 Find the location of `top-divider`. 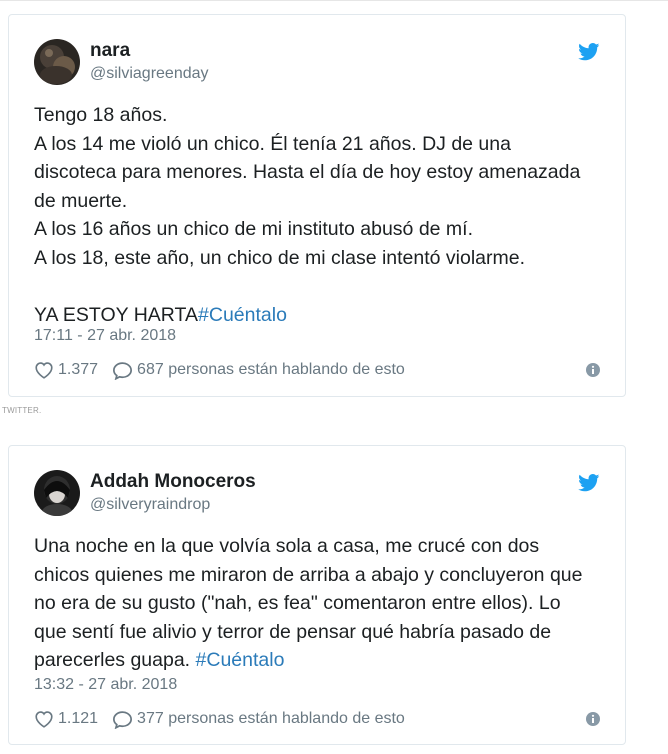

top-divider is located at coordinates (334, 2).